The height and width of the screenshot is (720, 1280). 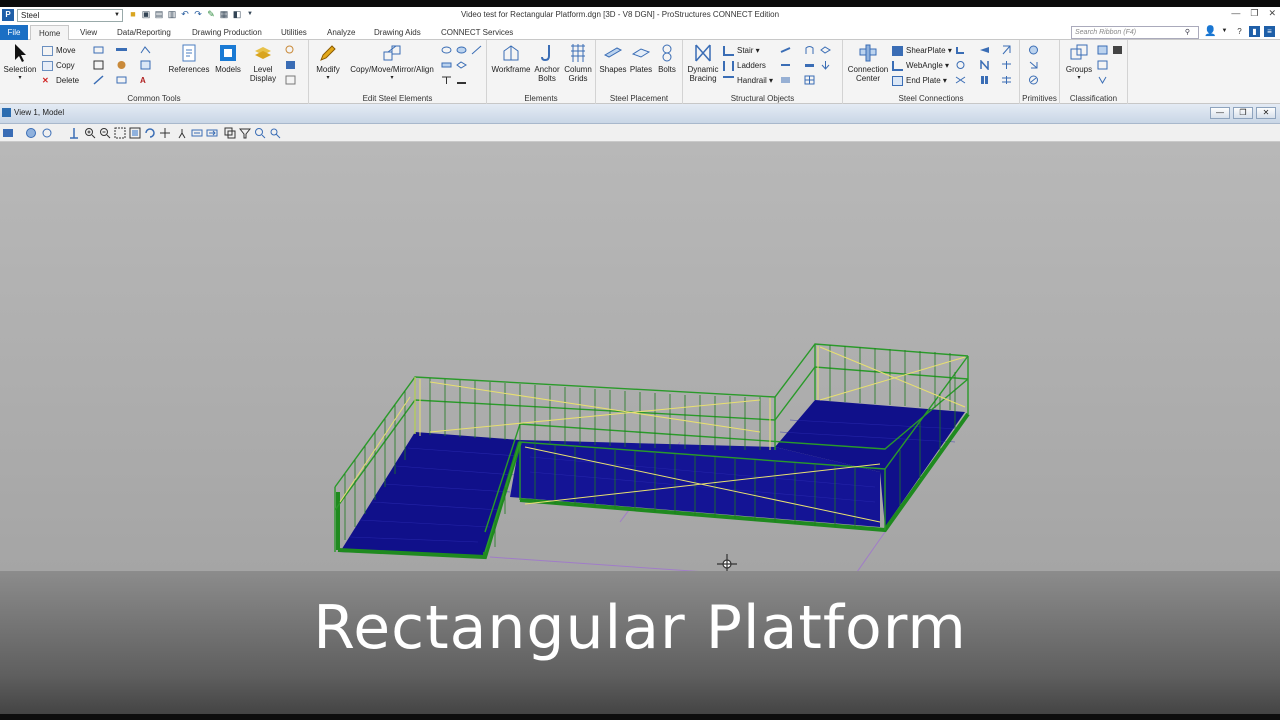 What do you see at coordinates (20, 63) in the screenshot?
I see `selection-button: Selection ▾` at bounding box center [20, 63].